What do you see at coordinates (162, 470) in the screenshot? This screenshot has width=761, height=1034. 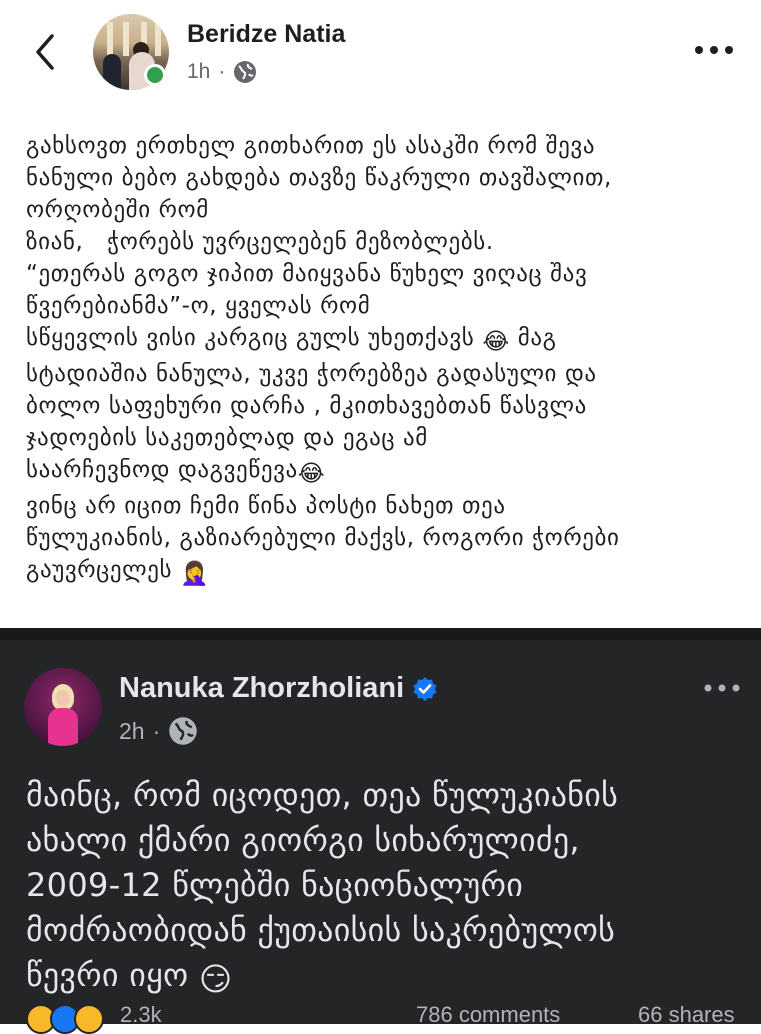 I see `post-line: საარჩევნოდ დაგვეწევა` at bounding box center [162, 470].